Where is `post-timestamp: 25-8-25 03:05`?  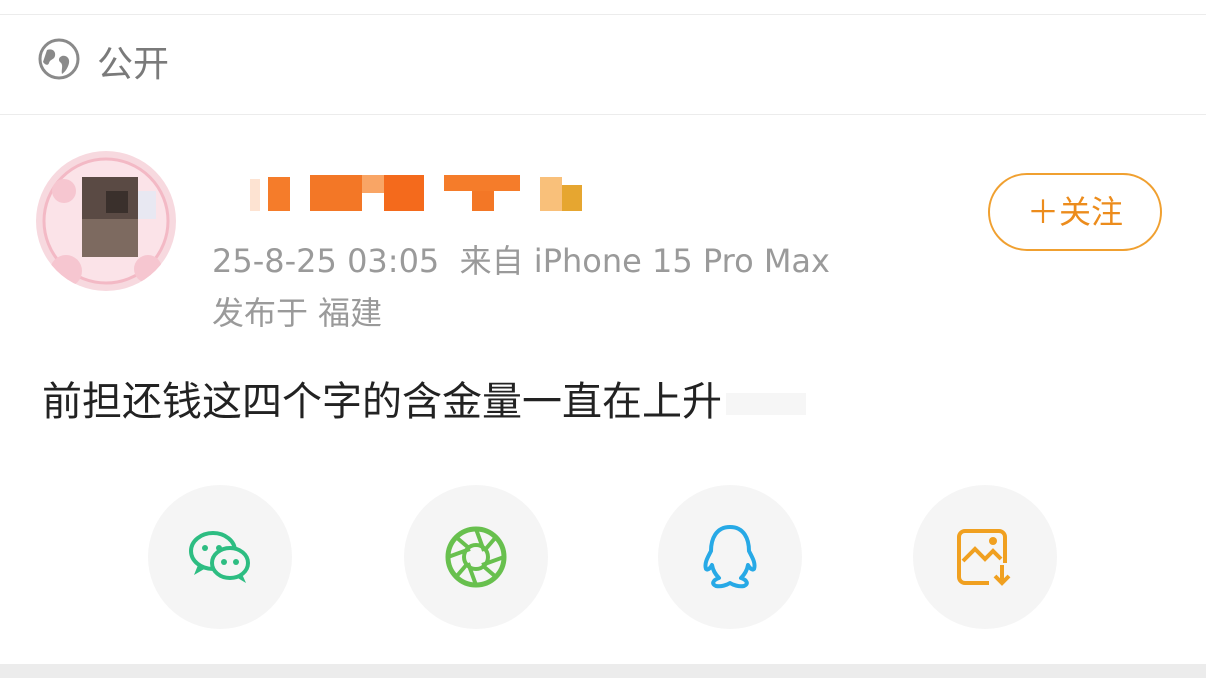
post-timestamp: 25-8-25 03:05 is located at coordinates (326, 261).